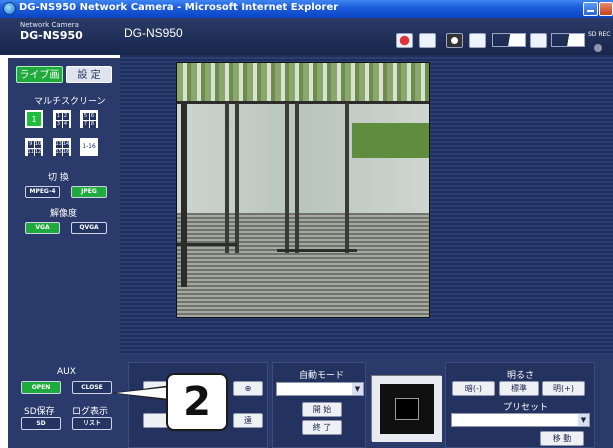  Describe the element at coordinates (41, 423) in the screenshot. I see `sd-button: SD` at that location.